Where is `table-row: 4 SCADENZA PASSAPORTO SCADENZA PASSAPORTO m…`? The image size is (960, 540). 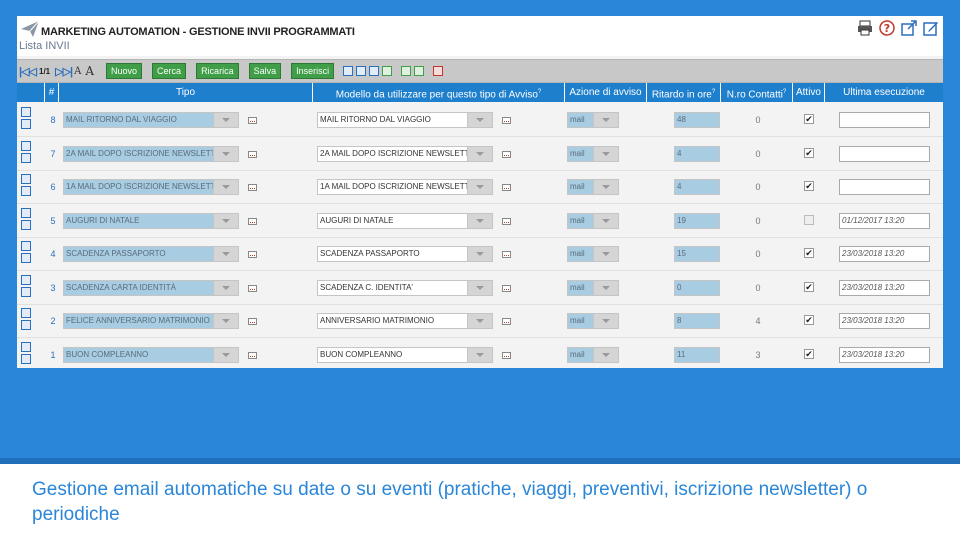
table-row: 4 SCADENZA PASSAPORTO SCADENZA PASSAPORTO m… is located at coordinates (480, 254).